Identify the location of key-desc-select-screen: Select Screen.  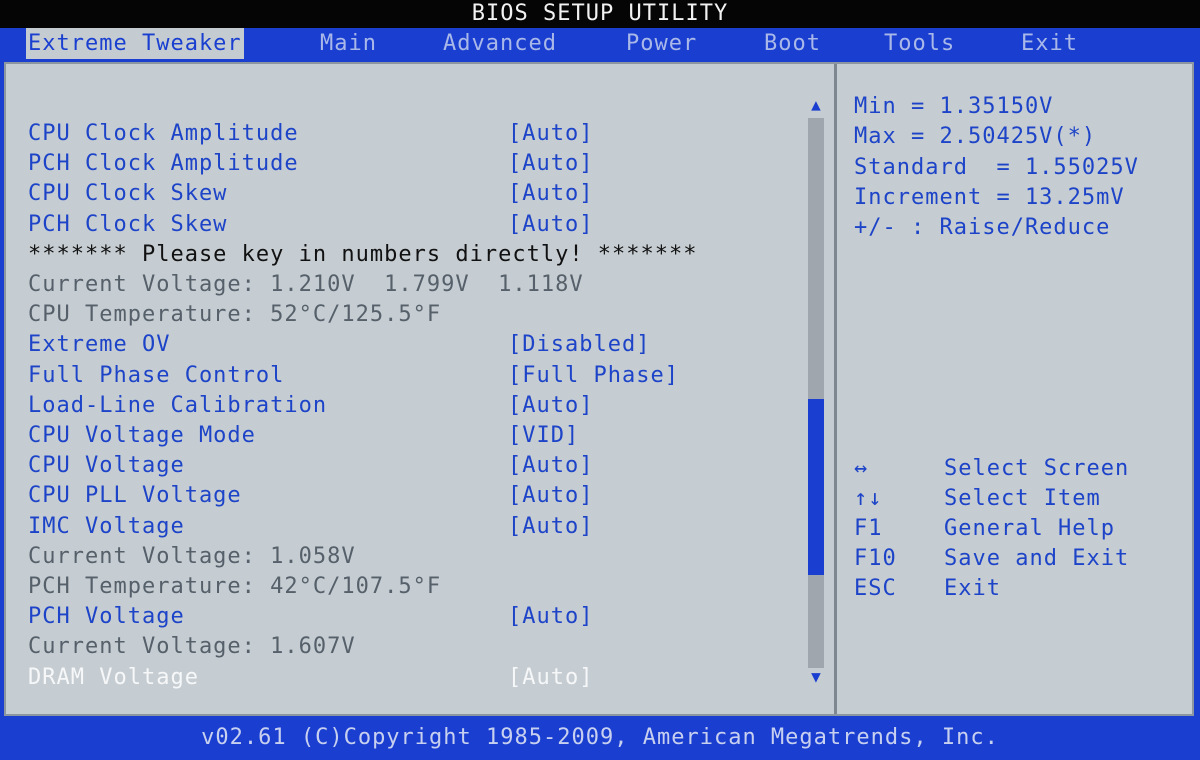
(1037, 468).